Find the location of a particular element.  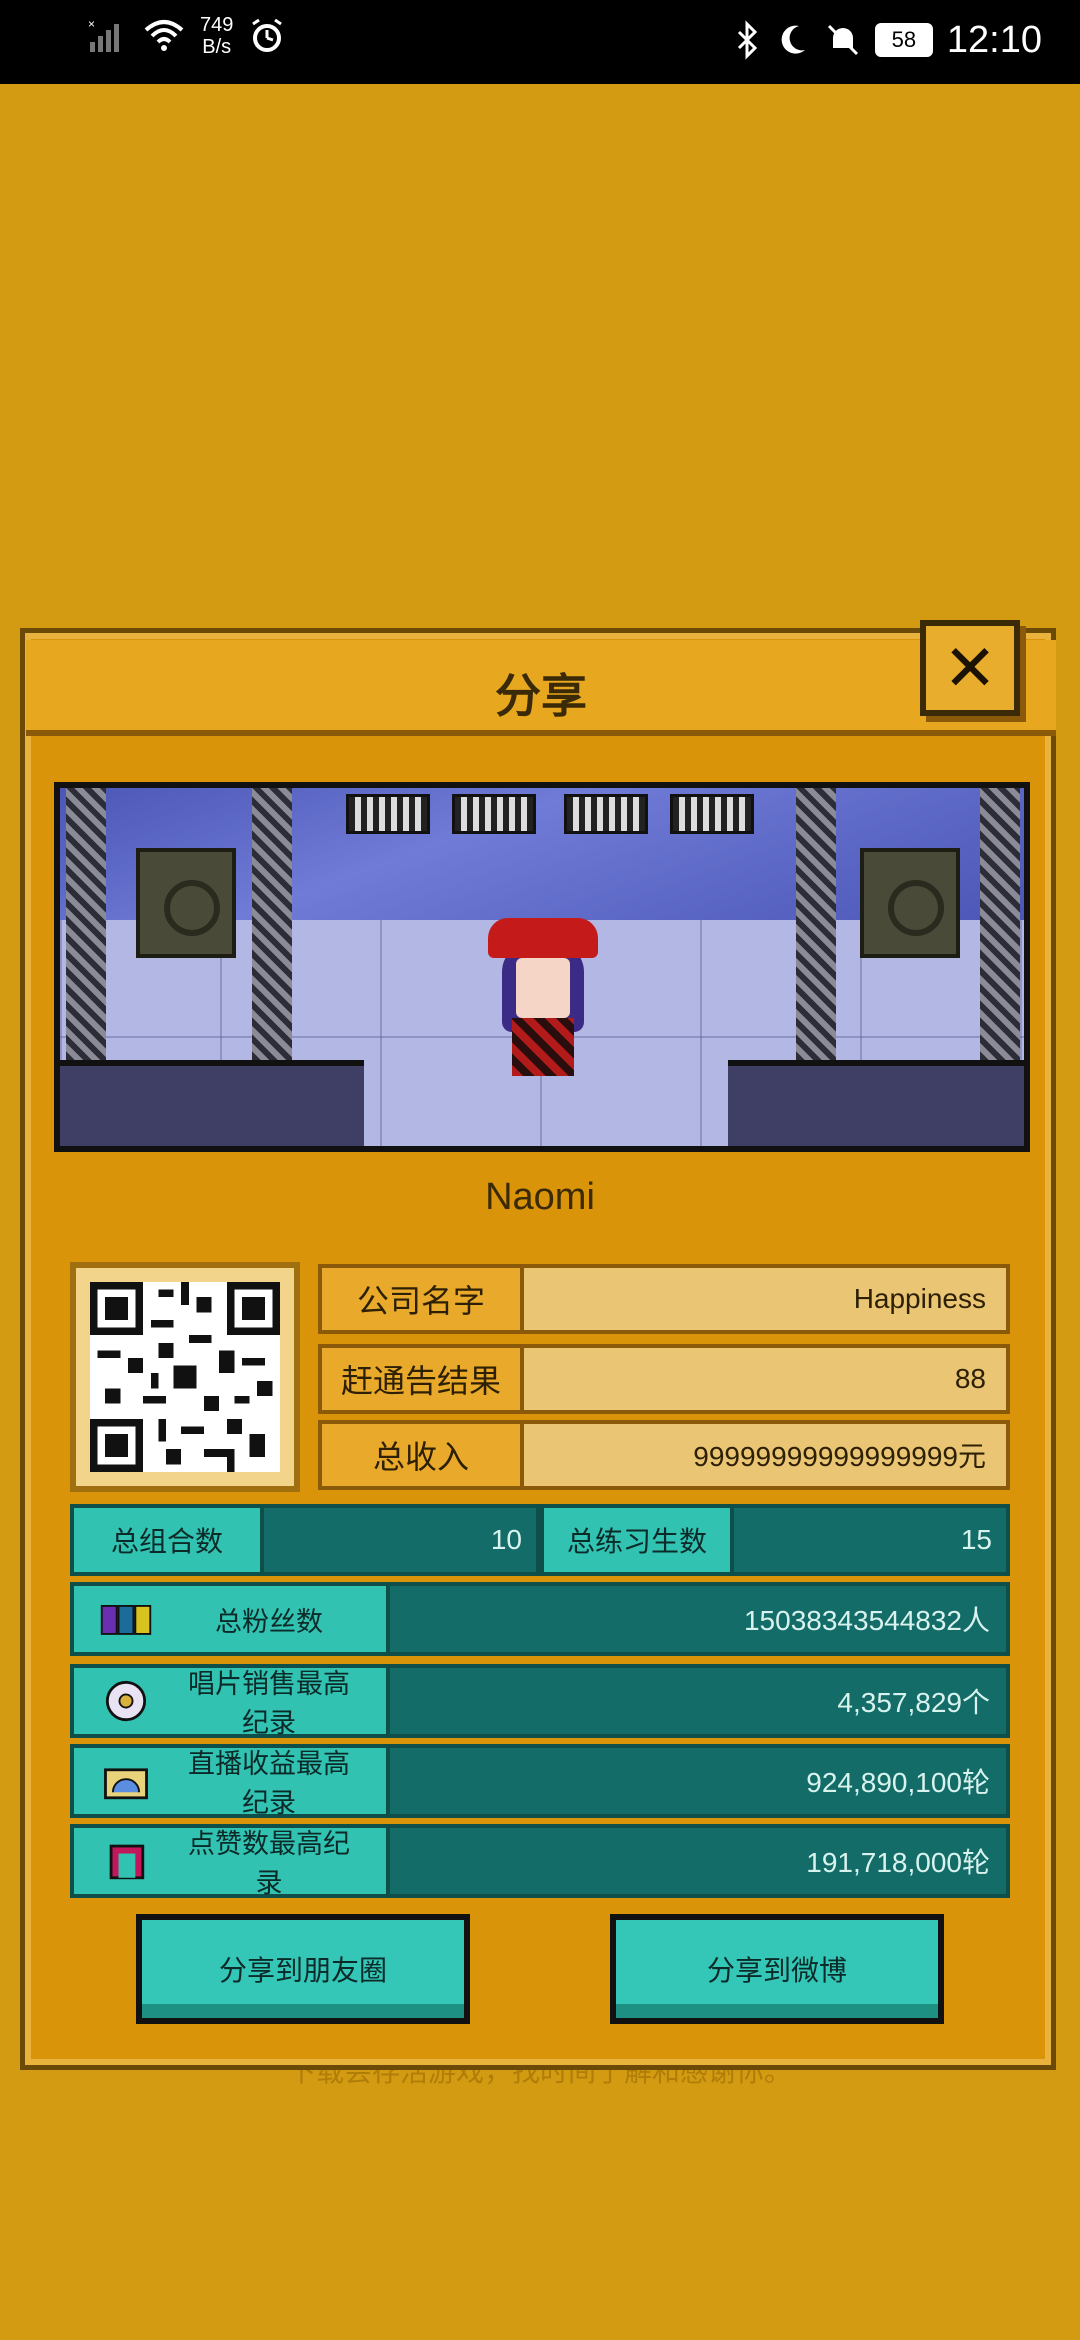

stat-label: 直播收益最高纪录 is located at coordinates (269, 1783).